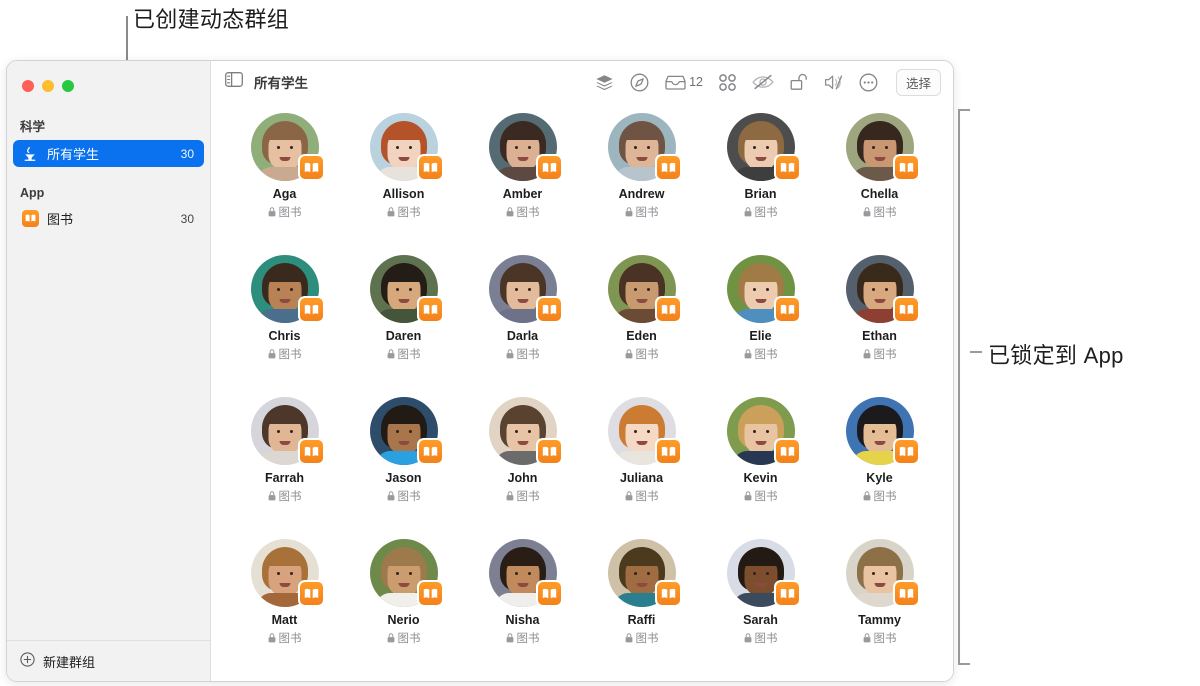  I want to click on student-card: Kyle 图书, so click(879, 462).